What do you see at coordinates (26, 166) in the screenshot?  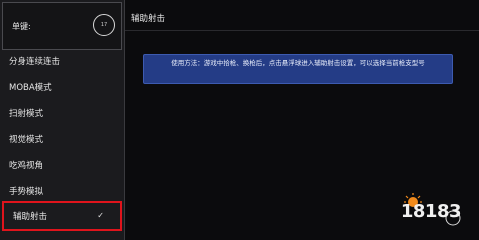 I see `menu-item-label: 吃鸡视角` at bounding box center [26, 166].